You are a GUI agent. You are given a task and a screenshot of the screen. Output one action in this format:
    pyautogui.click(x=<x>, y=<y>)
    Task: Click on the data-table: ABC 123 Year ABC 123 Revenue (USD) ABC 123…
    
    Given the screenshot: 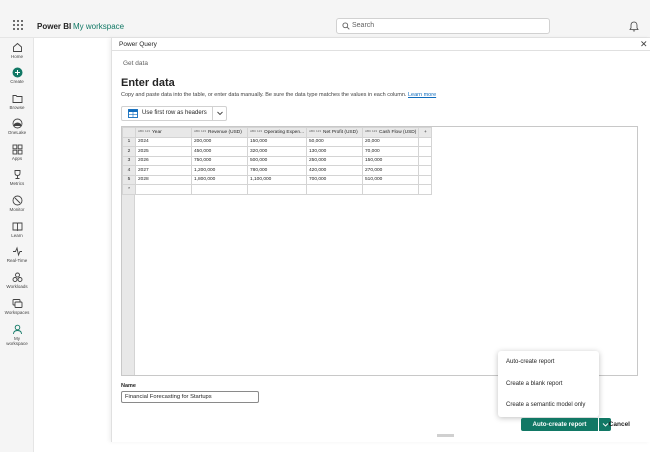 What is the action you would take?
    pyautogui.click(x=277, y=161)
    